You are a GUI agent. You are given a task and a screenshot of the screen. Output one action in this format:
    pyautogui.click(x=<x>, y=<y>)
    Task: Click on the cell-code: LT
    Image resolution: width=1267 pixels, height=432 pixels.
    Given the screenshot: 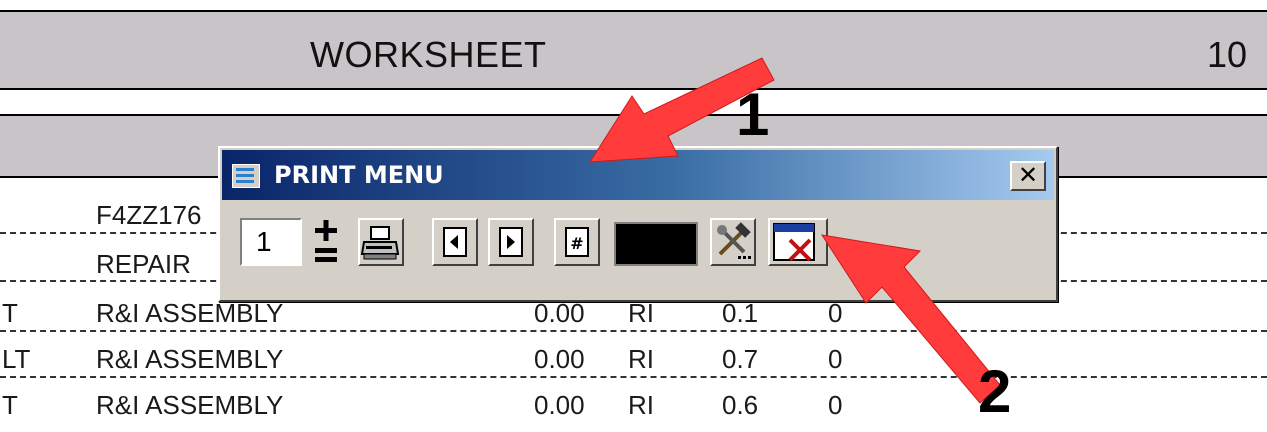 What is the action you would take?
    pyautogui.click(x=16, y=359)
    